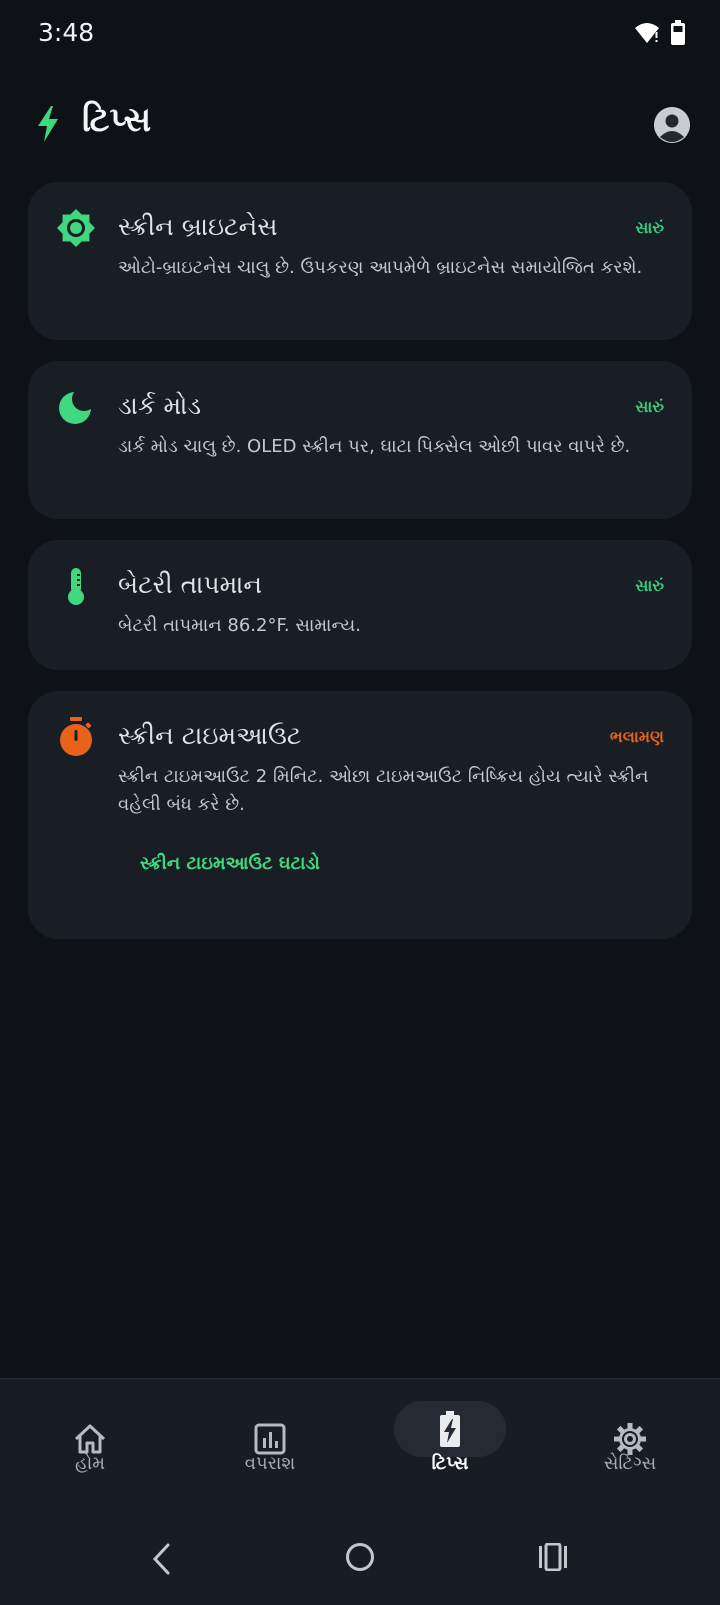 The image size is (720, 1605). I want to click on nav-item-usage: વપરાશ, so click(270, 1434).